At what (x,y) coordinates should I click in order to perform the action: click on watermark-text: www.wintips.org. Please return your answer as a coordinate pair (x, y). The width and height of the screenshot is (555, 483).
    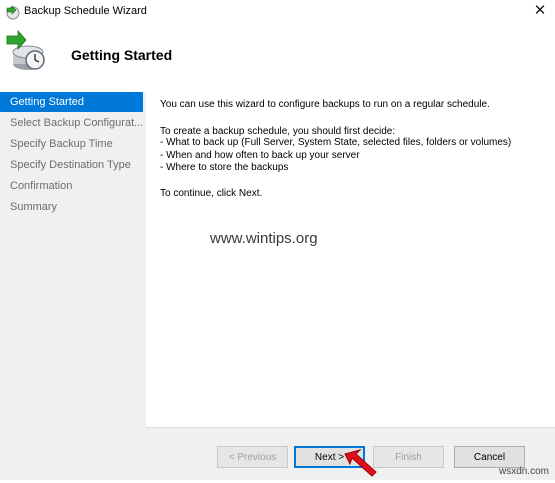
    Looking at the image, I should click on (264, 238).